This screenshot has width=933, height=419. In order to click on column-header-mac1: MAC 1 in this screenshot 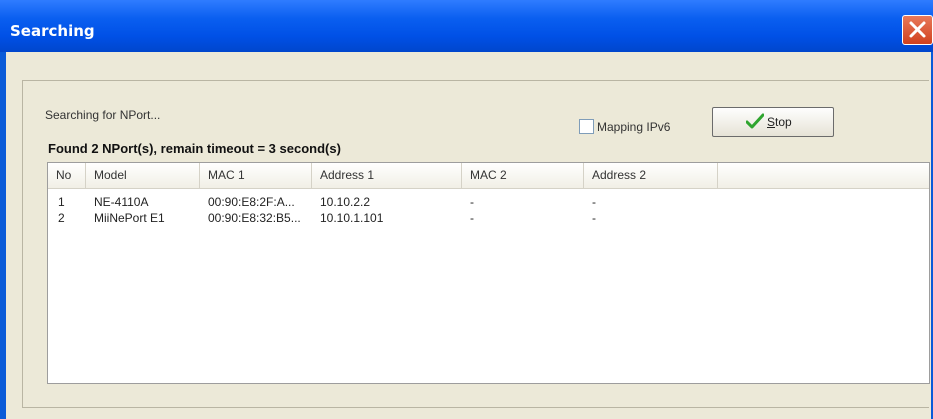, I will do `click(256, 175)`.